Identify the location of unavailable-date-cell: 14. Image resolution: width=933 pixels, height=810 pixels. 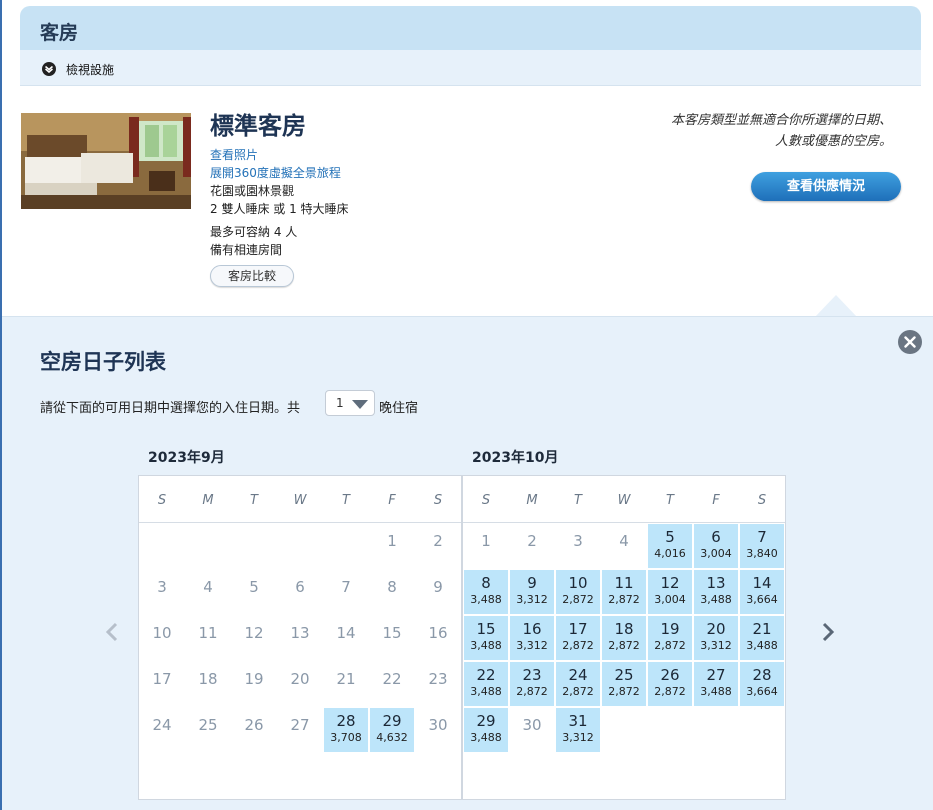
(346, 638).